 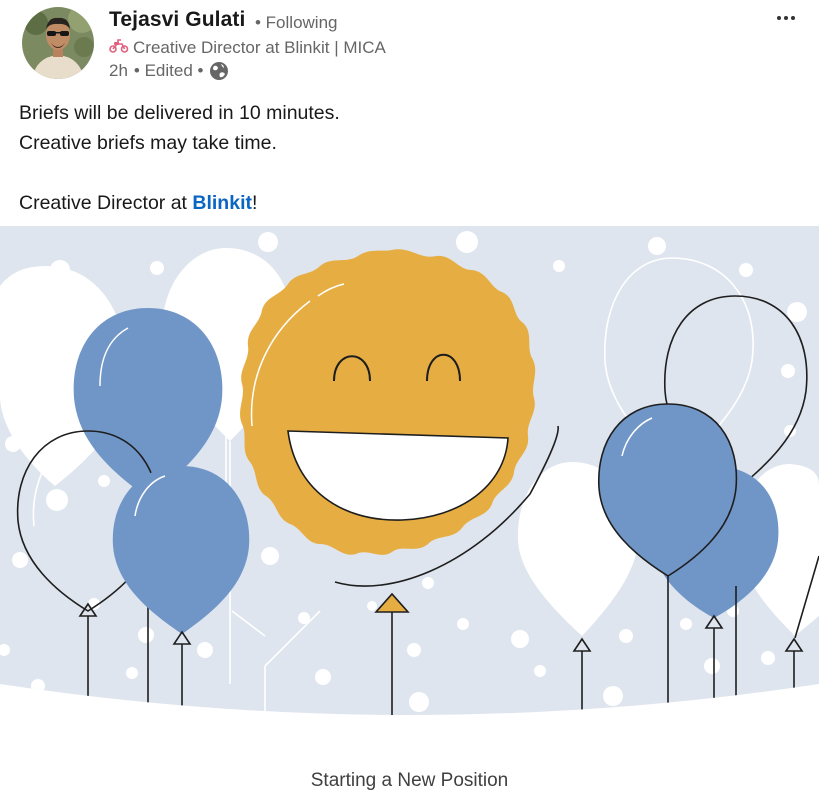 What do you see at coordinates (119, 47) in the screenshot?
I see `scooter-icon` at bounding box center [119, 47].